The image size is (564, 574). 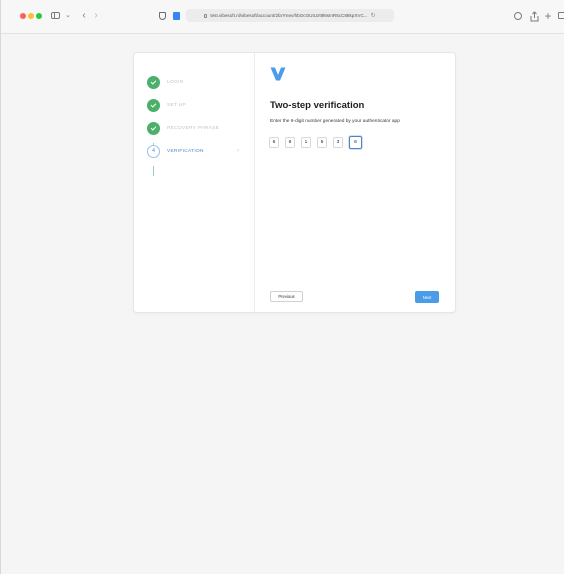 What do you see at coordinates (322, 142) in the screenshot?
I see `code-digit-4: 5` at bounding box center [322, 142].